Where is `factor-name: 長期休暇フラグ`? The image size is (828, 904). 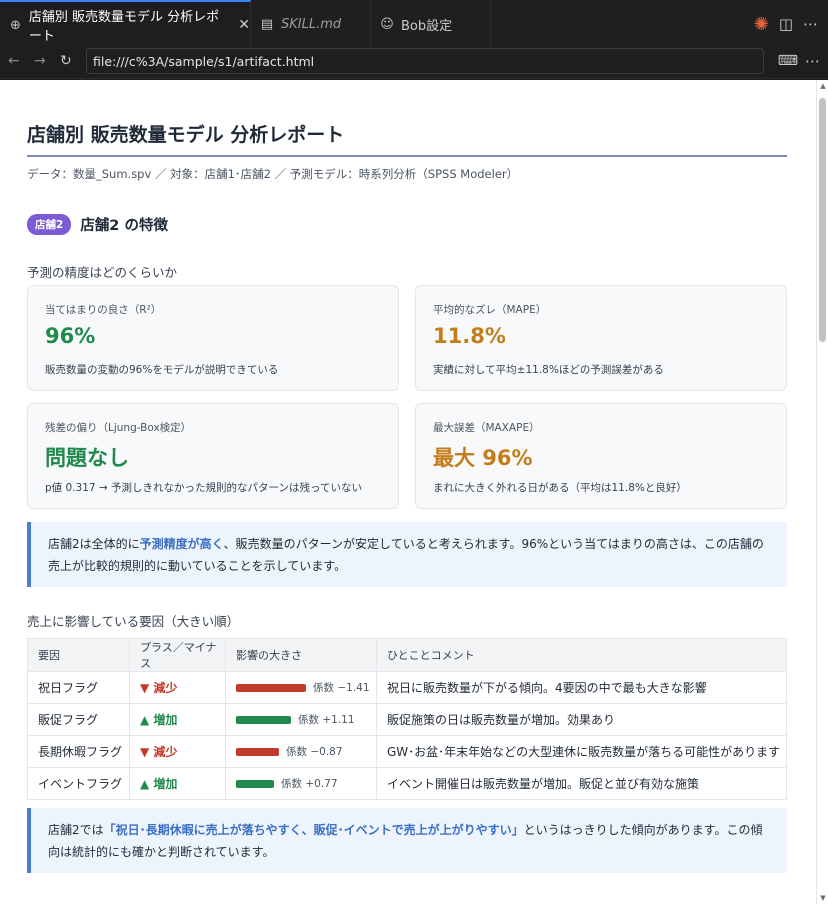 factor-name: 長期休暇フラグ is located at coordinates (78, 751).